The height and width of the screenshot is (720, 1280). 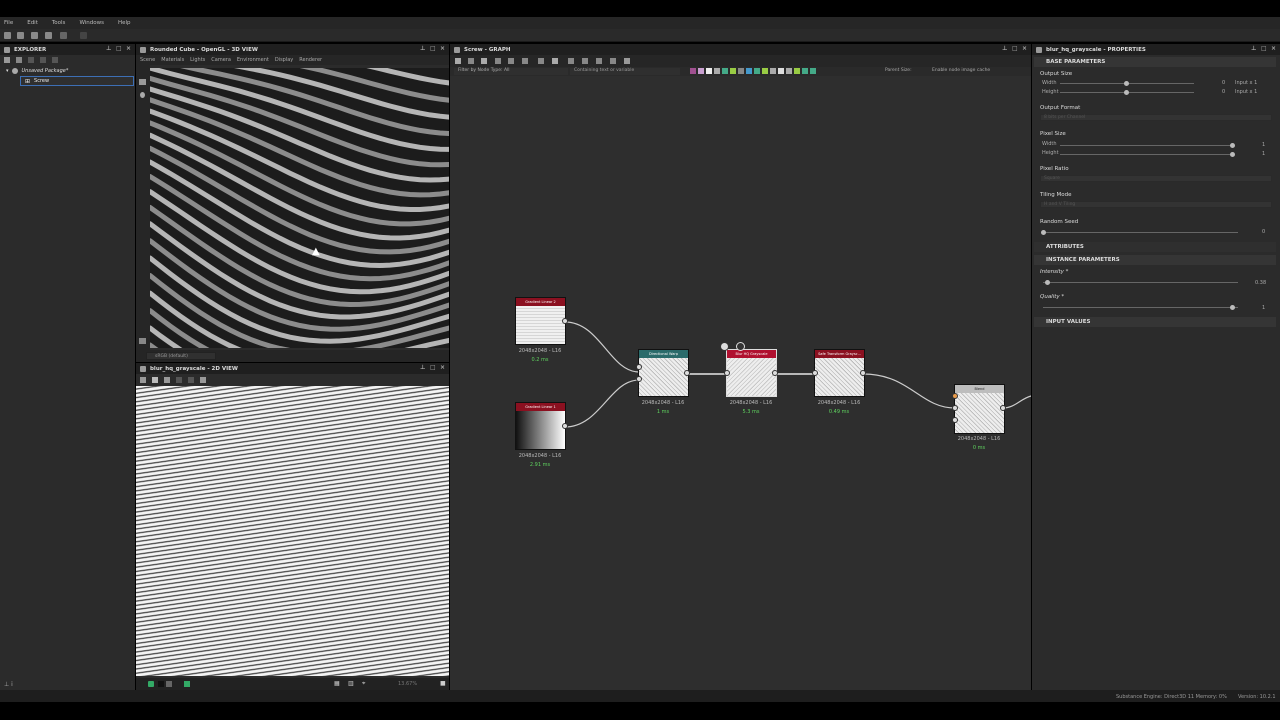 What do you see at coordinates (191, 380) in the screenshot?
I see `tile-icon` at bounding box center [191, 380].